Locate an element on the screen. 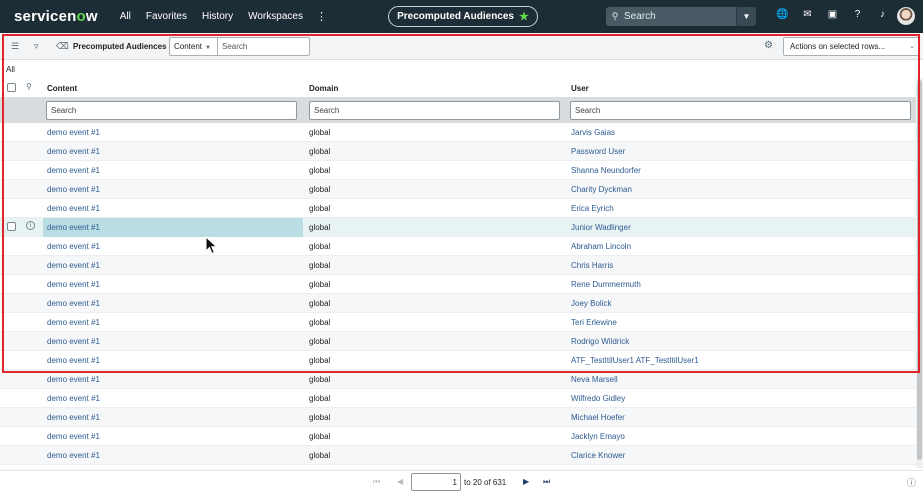 This screenshot has width=923, height=492. table-row: i demo event #1 global Junior Wadlinger is located at coordinates (461, 227).